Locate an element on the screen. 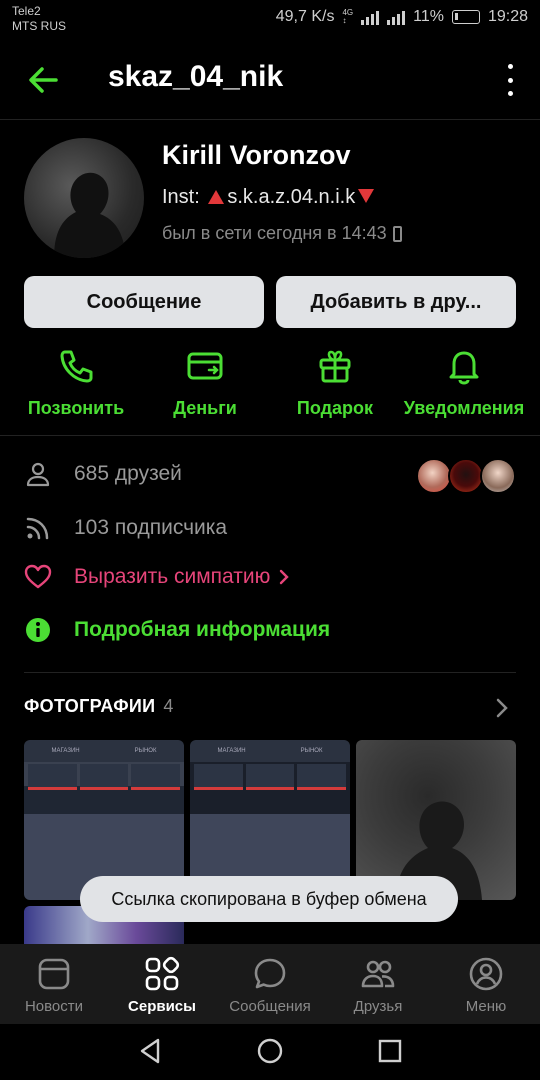 The image size is (540, 1080). menu-profile-icon is located at coordinates (486, 974).